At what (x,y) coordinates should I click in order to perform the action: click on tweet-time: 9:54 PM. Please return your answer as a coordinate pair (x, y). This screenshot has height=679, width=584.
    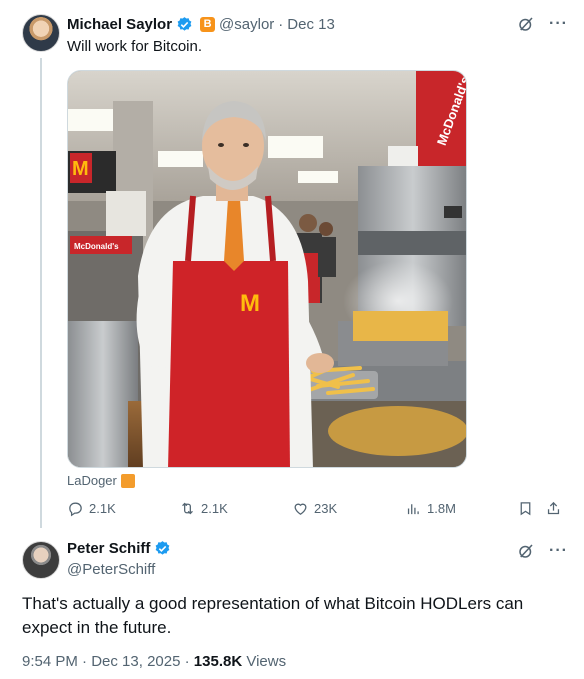
    Looking at the image, I should click on (50, 661).